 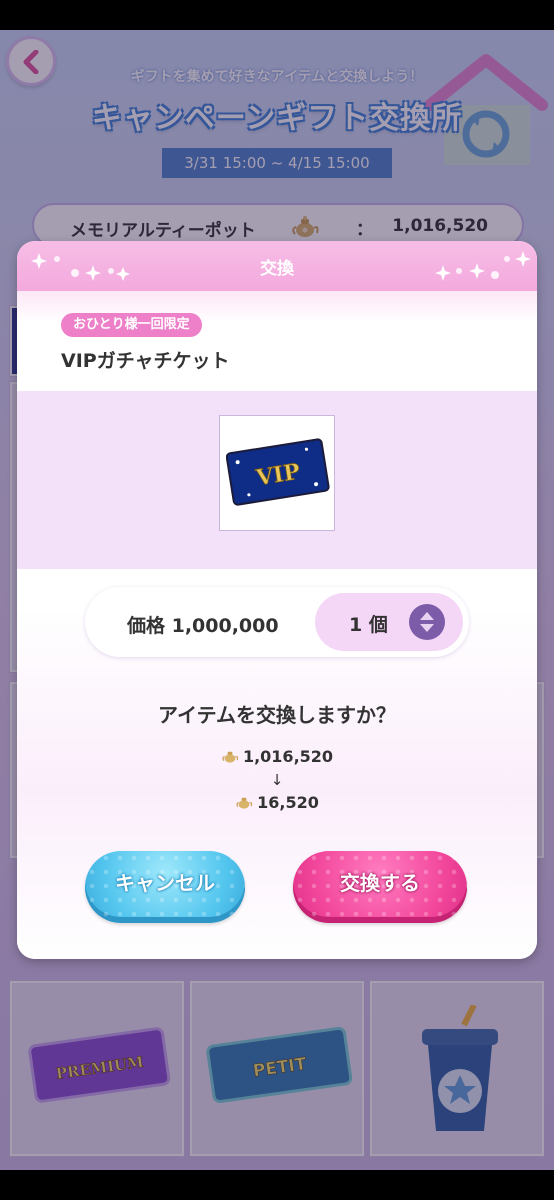 I want to click on price-label: 価格 1,000,000, so click(x=203, y=626).